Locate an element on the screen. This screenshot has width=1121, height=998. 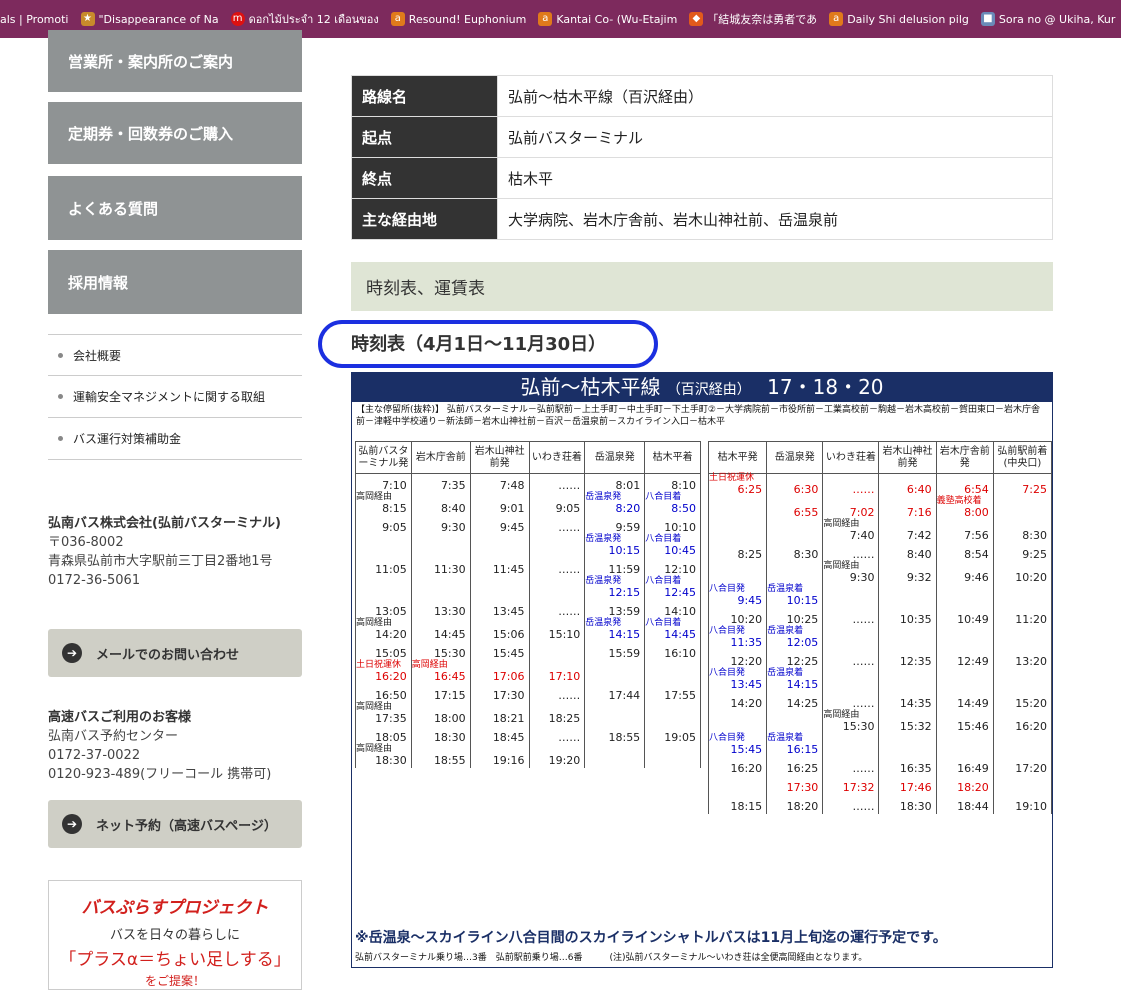
row-header: 主な経由地 is located at coordinates (424, 219).